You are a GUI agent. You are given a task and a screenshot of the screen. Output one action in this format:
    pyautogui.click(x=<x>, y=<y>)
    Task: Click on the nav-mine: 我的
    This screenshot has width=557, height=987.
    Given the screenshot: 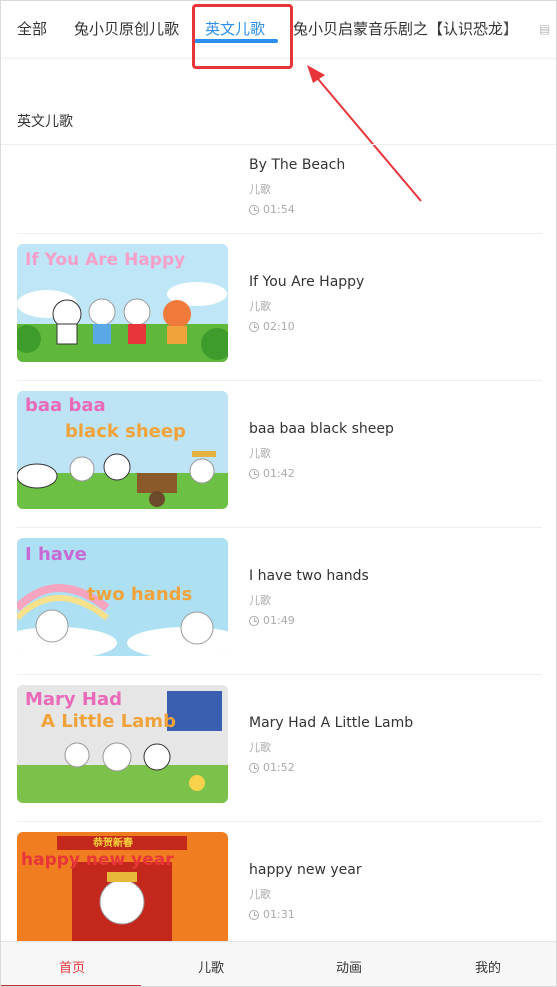 What is the action you would take?
    pyautogui.click(x=488, y=966)
    